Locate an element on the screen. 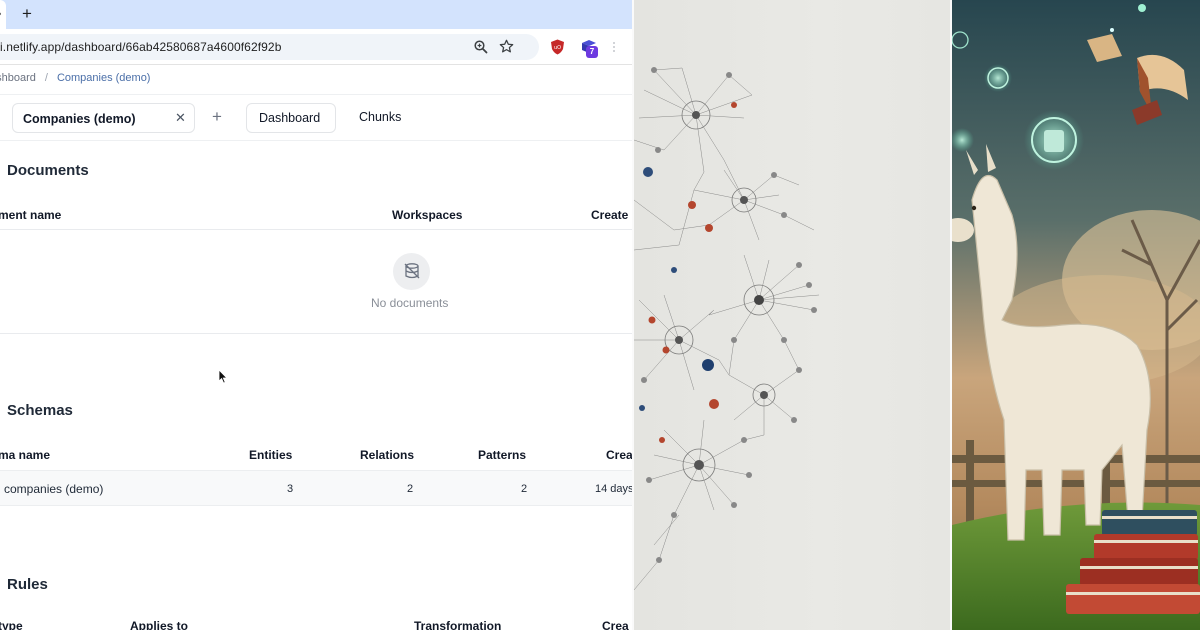  network-graph-art is located at coordinates (727, 329).